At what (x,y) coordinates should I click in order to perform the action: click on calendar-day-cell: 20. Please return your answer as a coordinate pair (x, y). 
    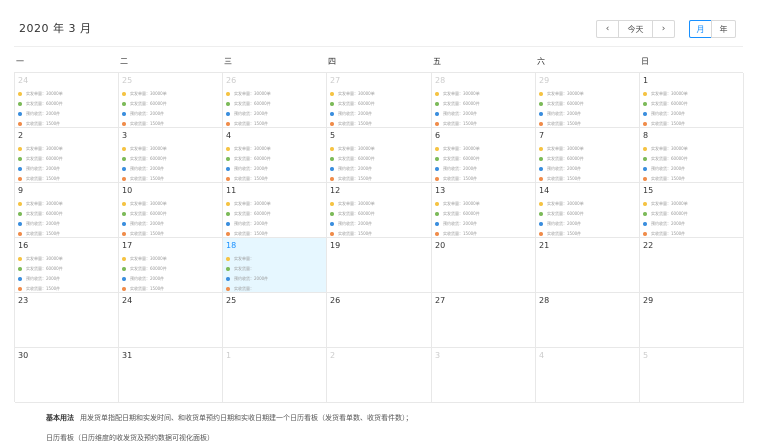
    Looking at the image, I should click on (484, 265).